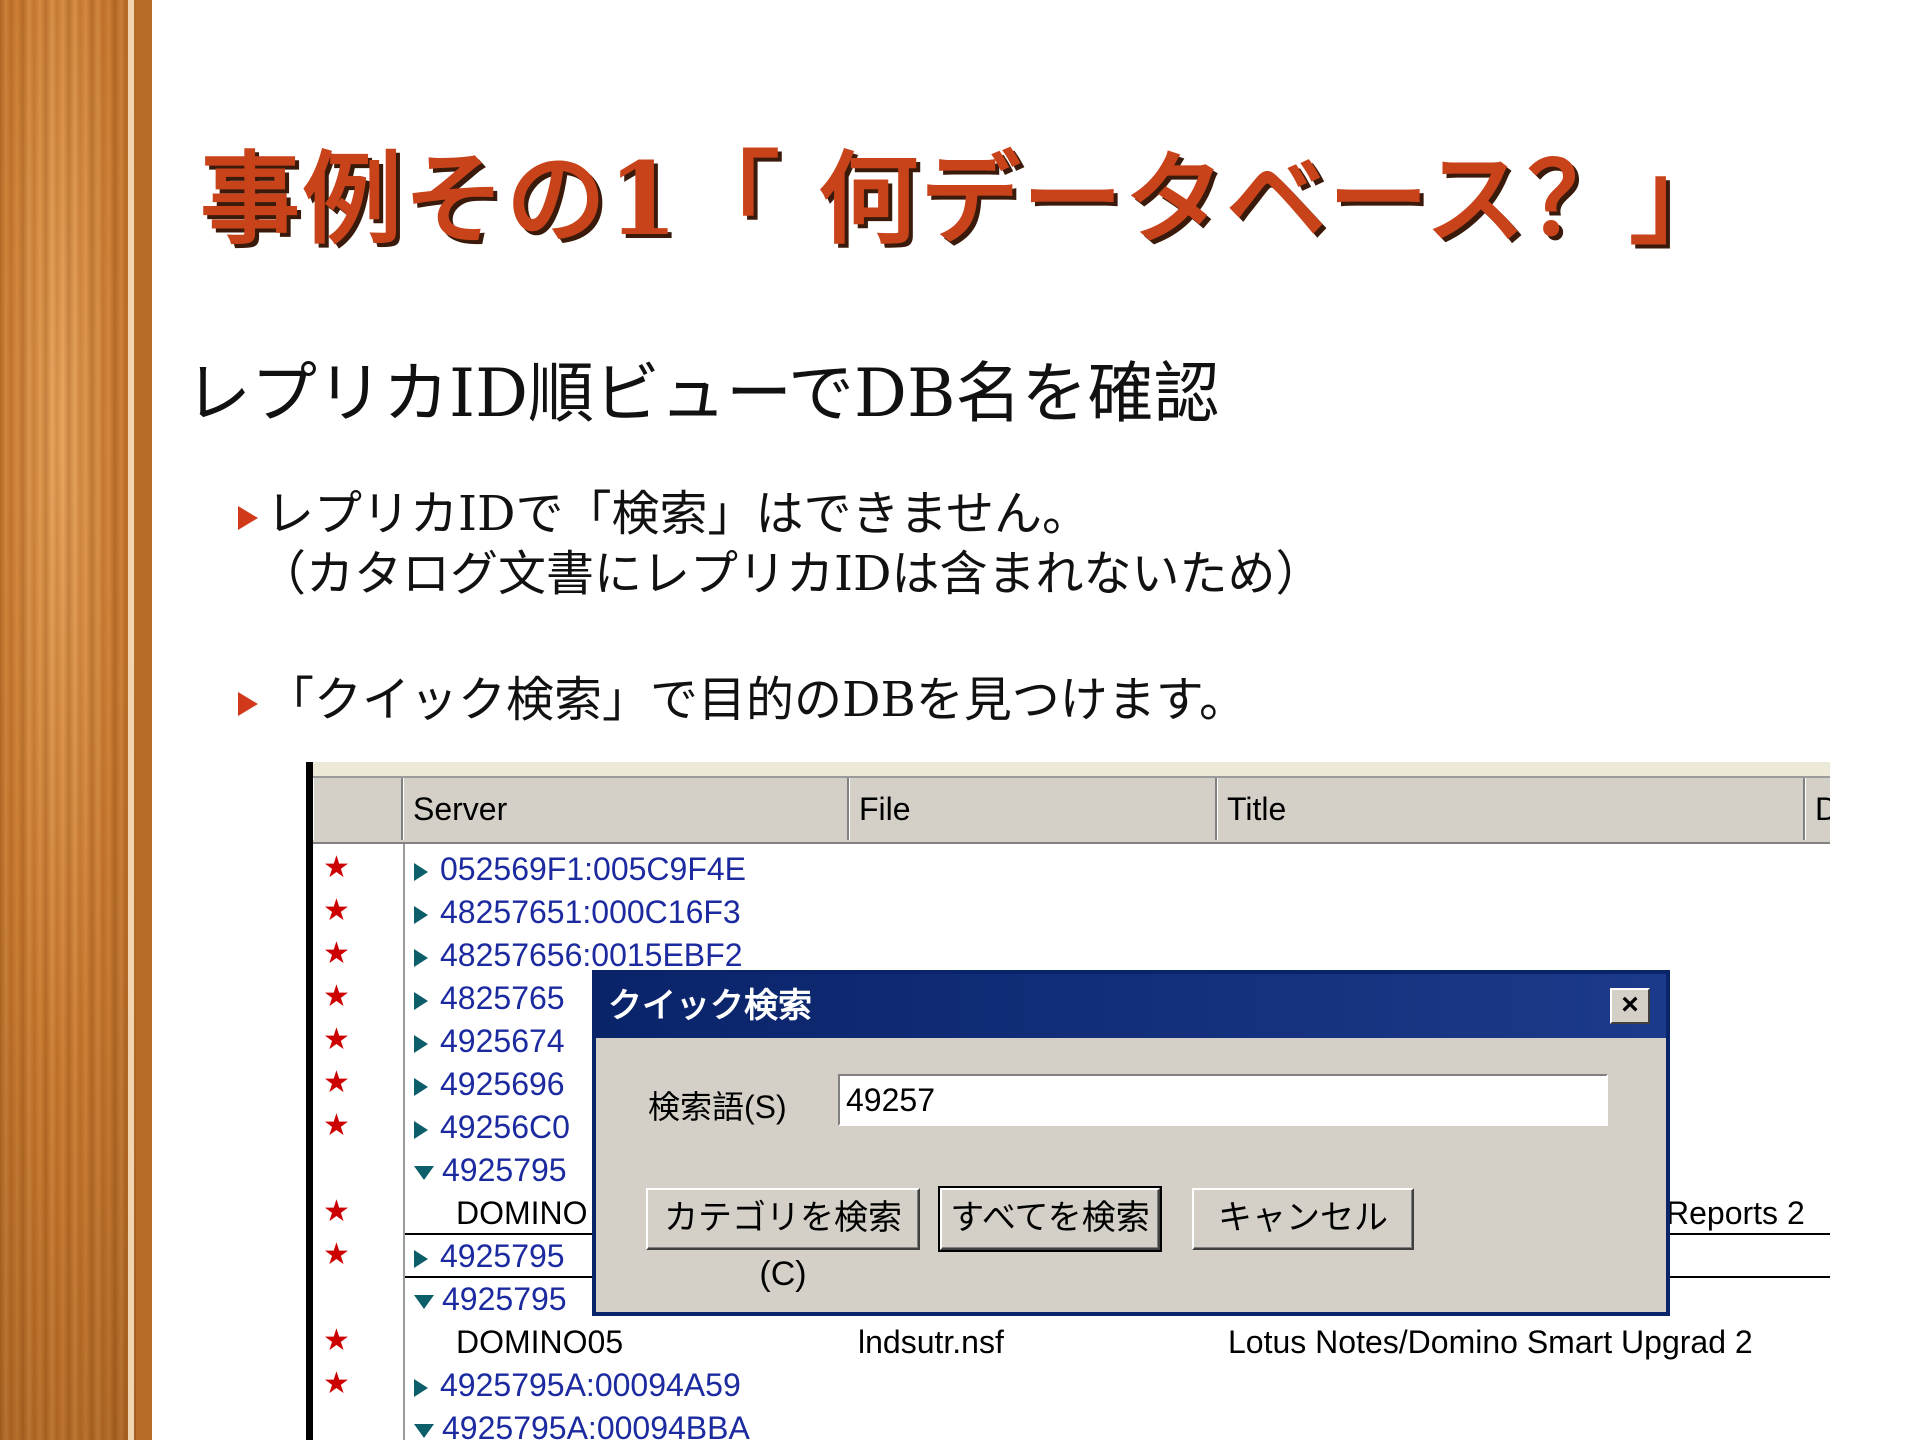 The image size is (1920, 1440). I want to click on bullet-2: 「クイック検索」で目的のDBを見つけます。, so click(742, 700).